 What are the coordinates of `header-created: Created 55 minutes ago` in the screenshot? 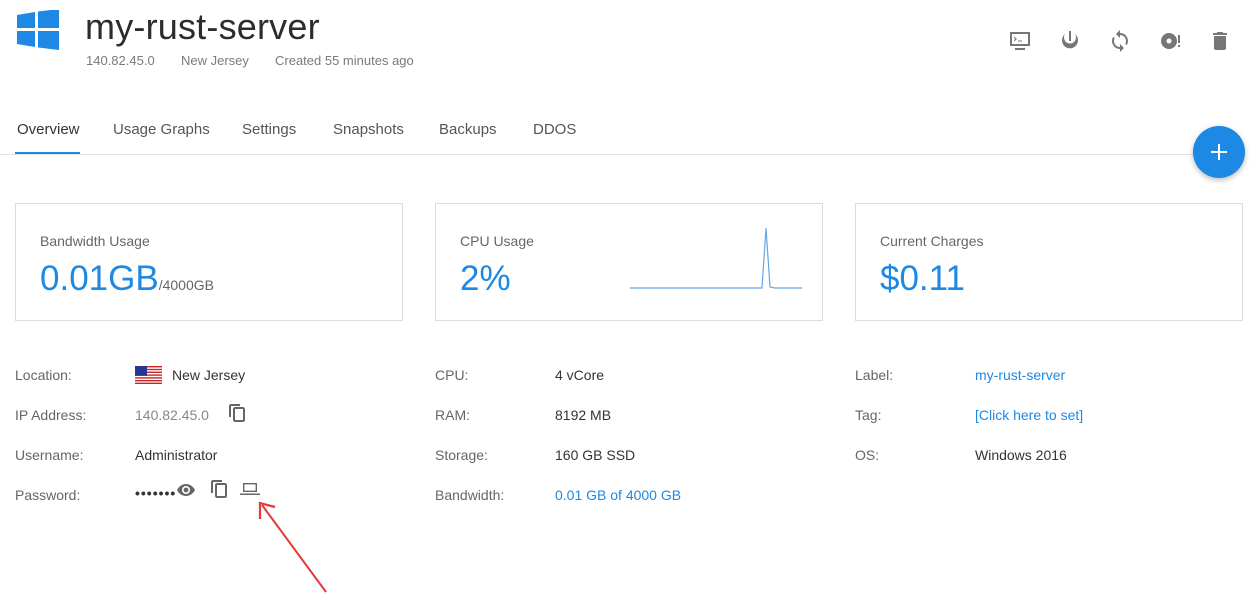 It's located at (344, 60).